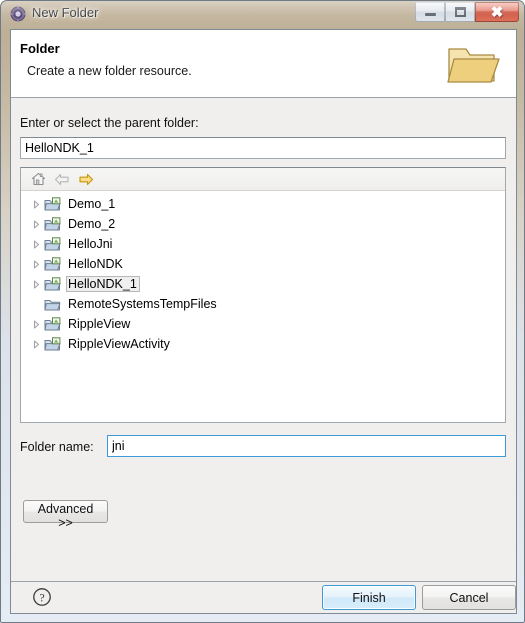  What do you see at coordinates (53, 304) in the screenshot?
I see `plain-folder-icon` at bounding box center [53, 304].